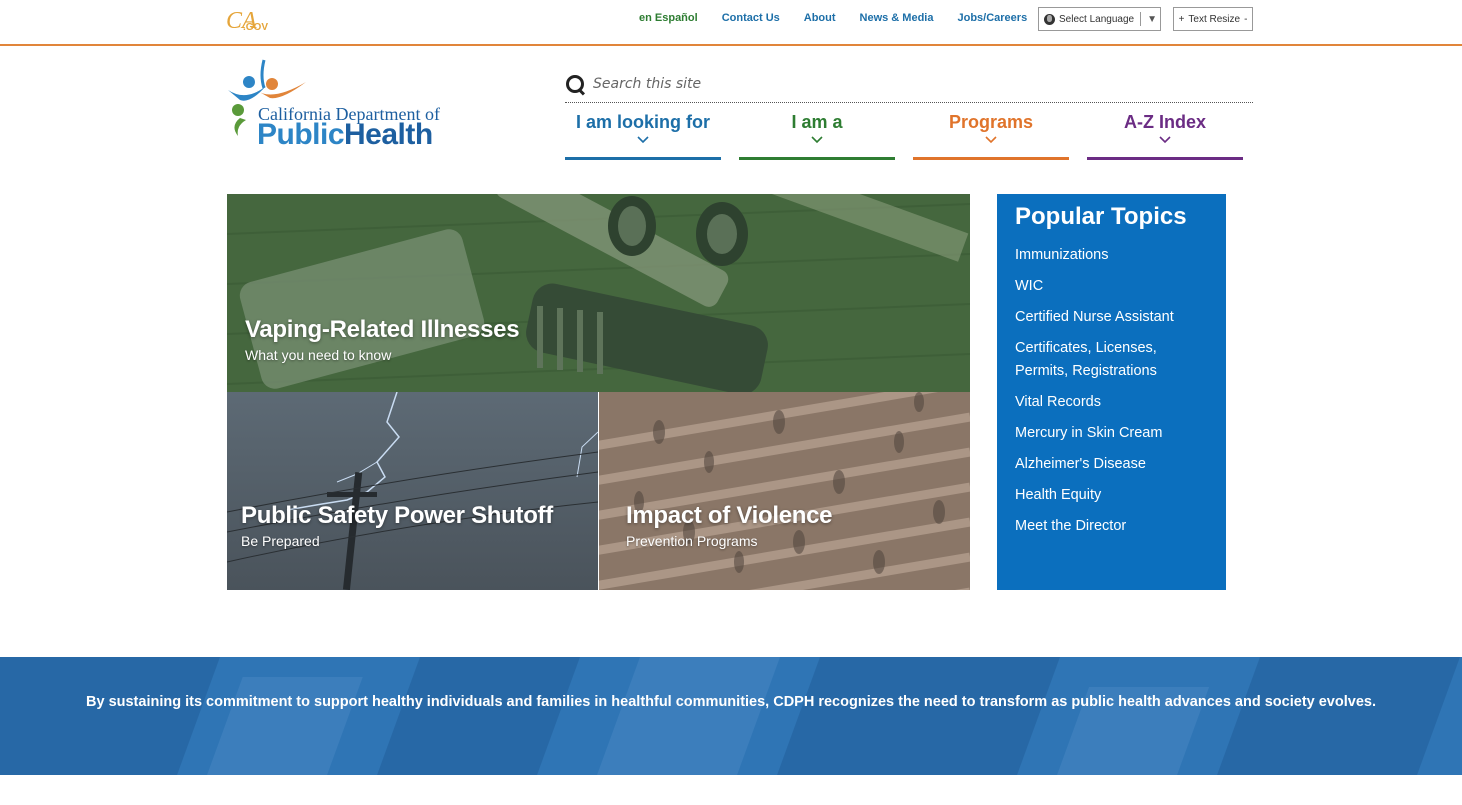  What do you see at coordinates (318, 355) in the screenshot?
I see `tile-subtitle: What you need to know` at bounding box center [318, 355].